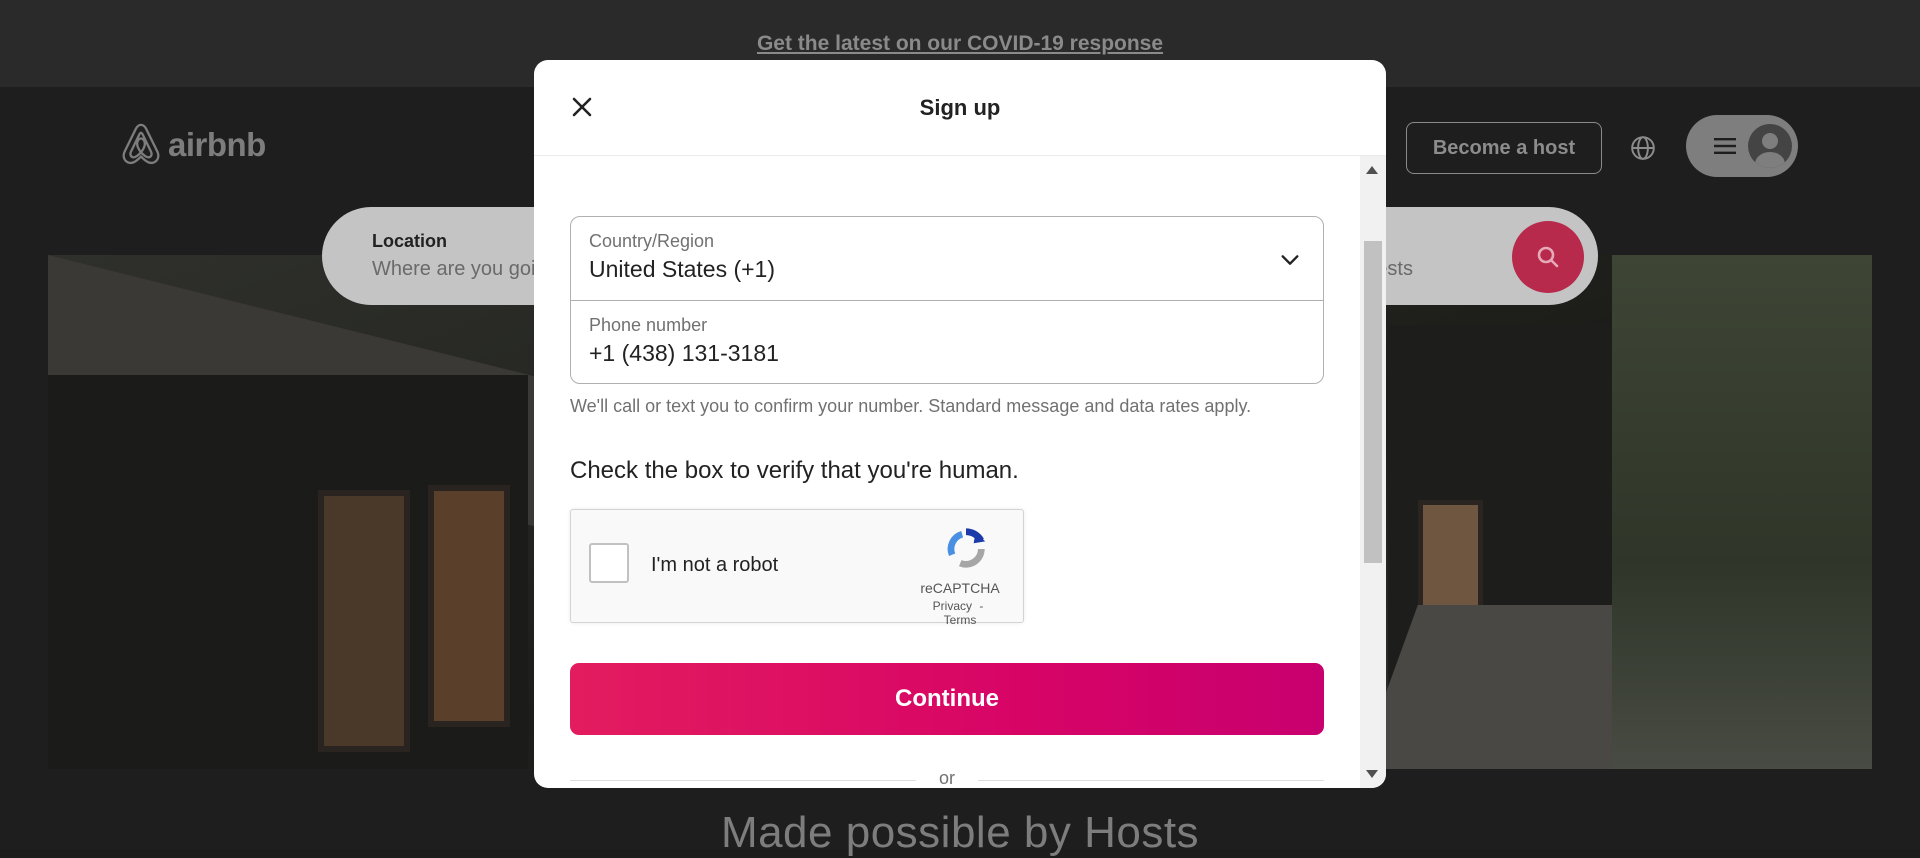  I want to click on airbnb-logo: airbnb, so click(192, 145).